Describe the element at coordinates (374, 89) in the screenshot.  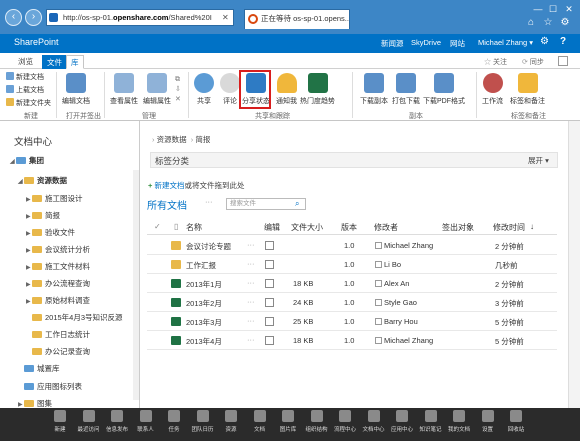
I see `download-copy-button: 下载副本` at that location.